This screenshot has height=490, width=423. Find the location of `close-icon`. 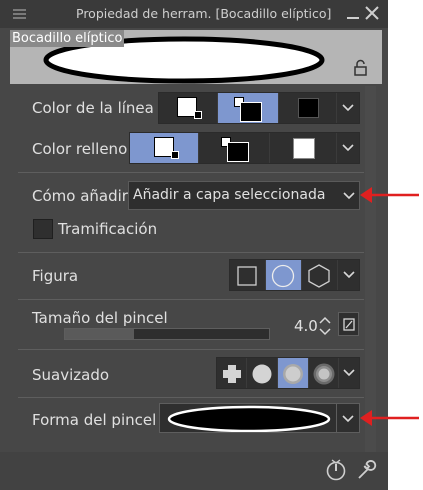

close-icon is located at coordinates (372, 13).